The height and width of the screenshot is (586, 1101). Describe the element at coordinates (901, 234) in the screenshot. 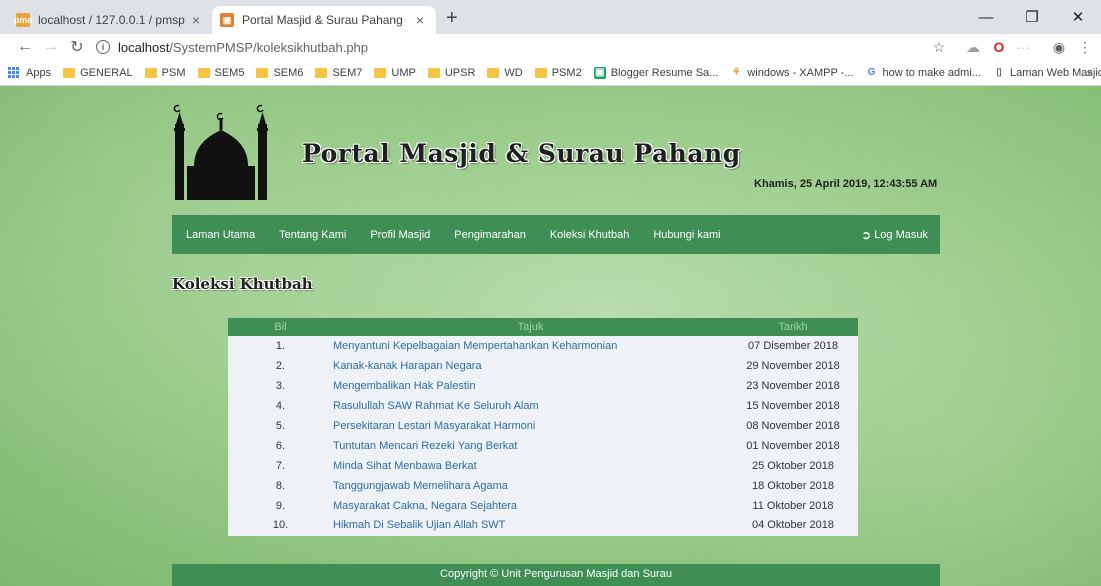

I see `login-label: Log Masuk` at that location.